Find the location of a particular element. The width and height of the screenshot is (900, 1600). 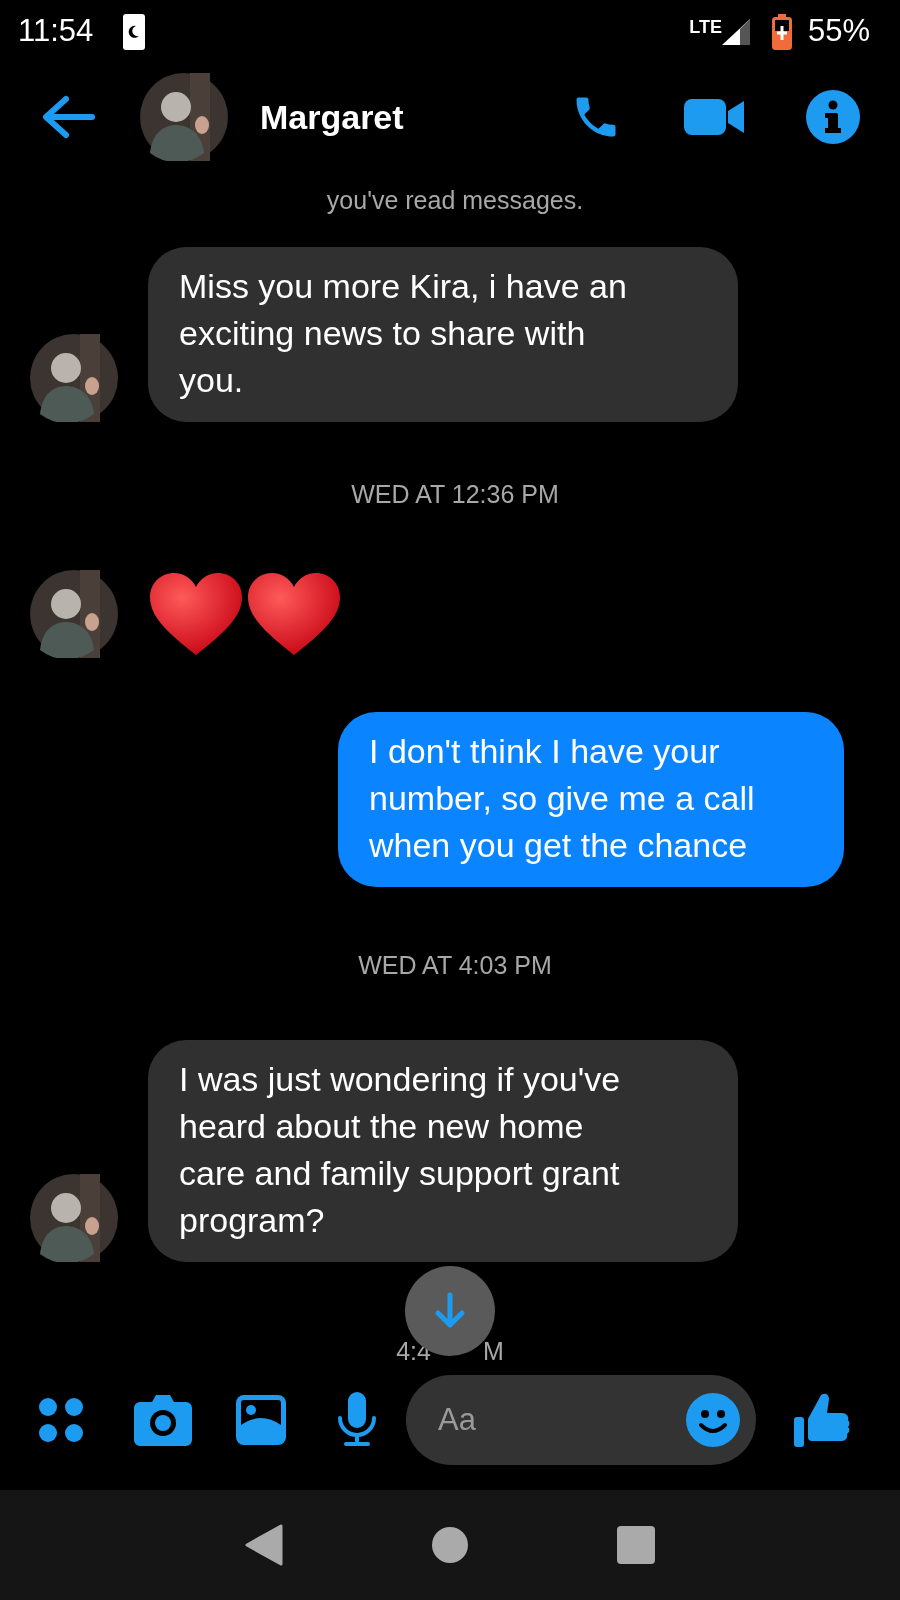

message-field: Aa is located at coordinates (581, 1420).